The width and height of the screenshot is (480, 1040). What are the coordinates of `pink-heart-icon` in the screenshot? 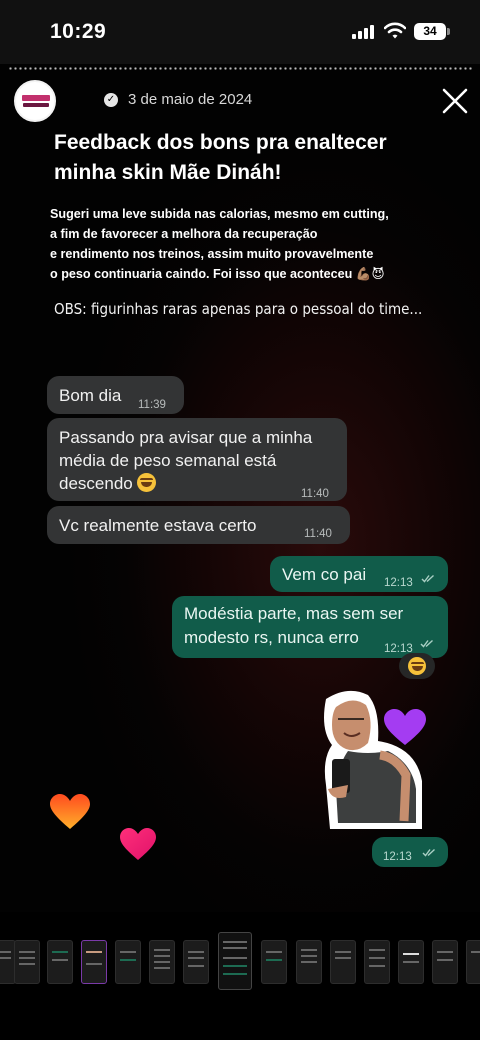 It's located at (138, 844).